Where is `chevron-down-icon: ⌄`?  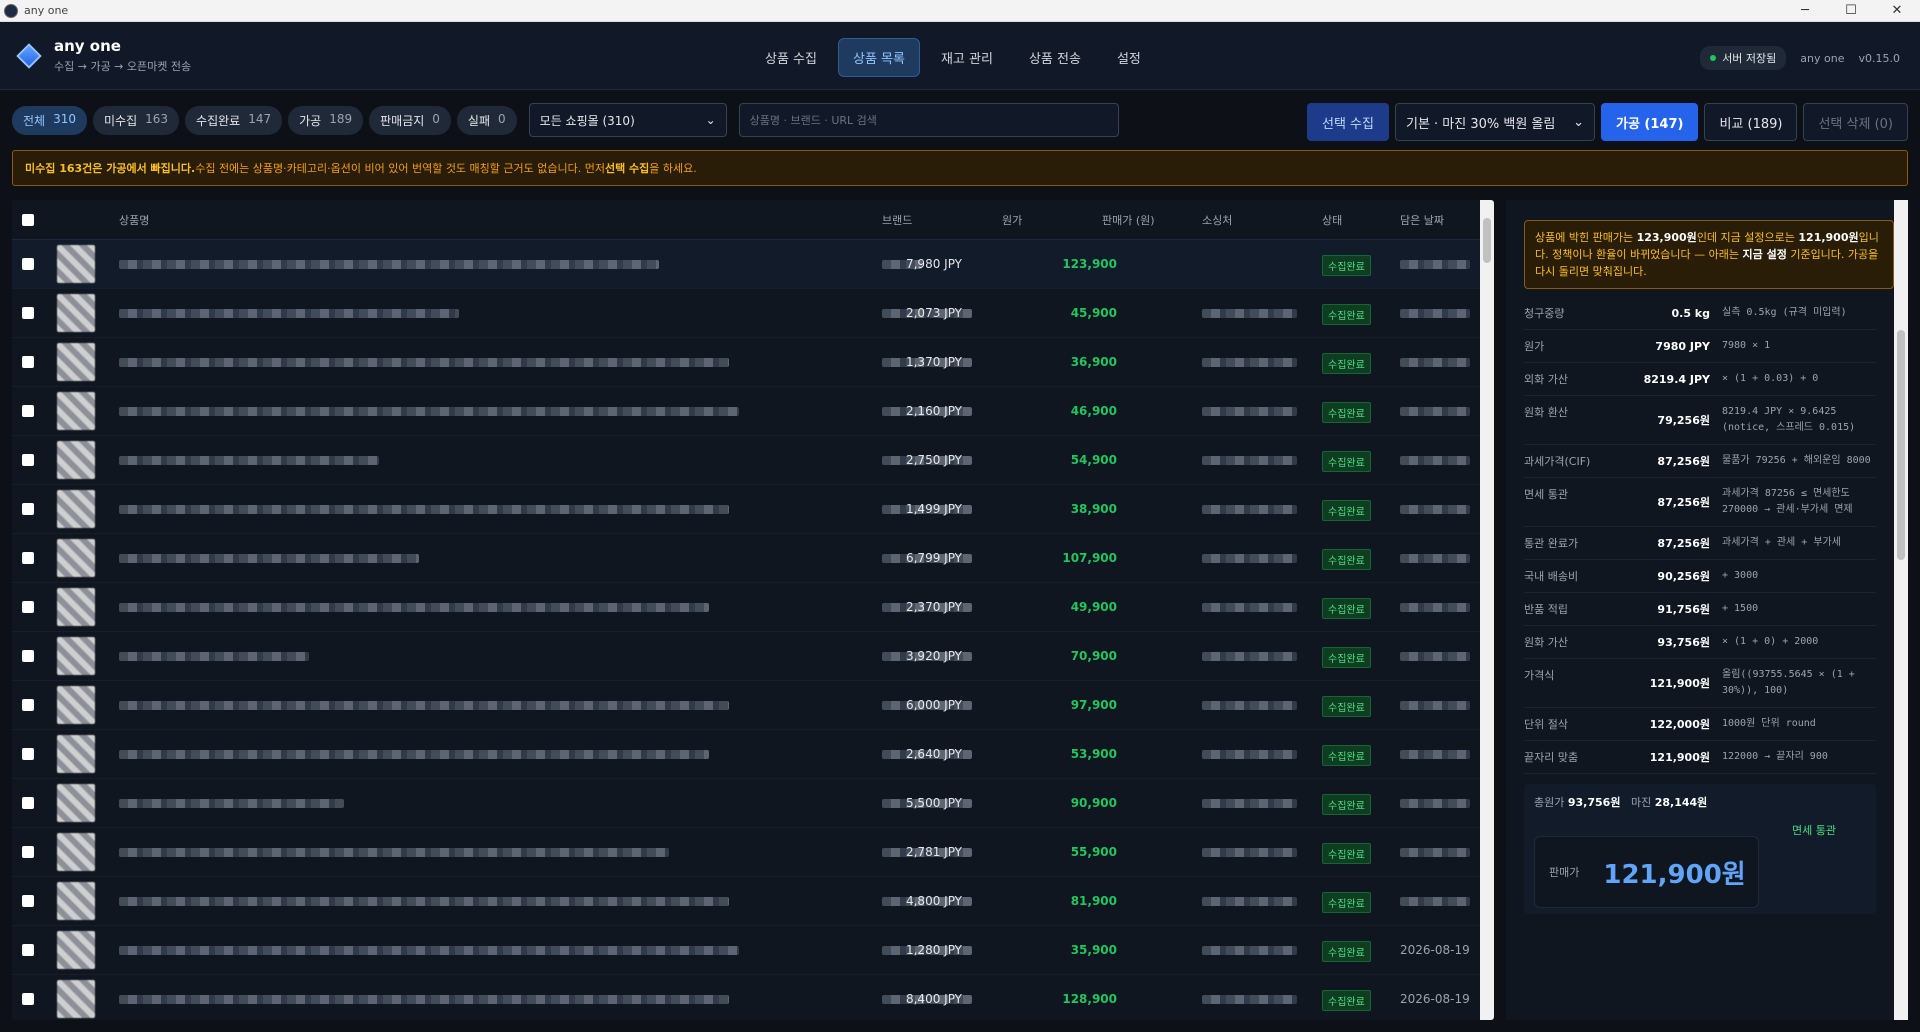
chevron-down-icon: ⌄ is located at coordinates (1578, 122).